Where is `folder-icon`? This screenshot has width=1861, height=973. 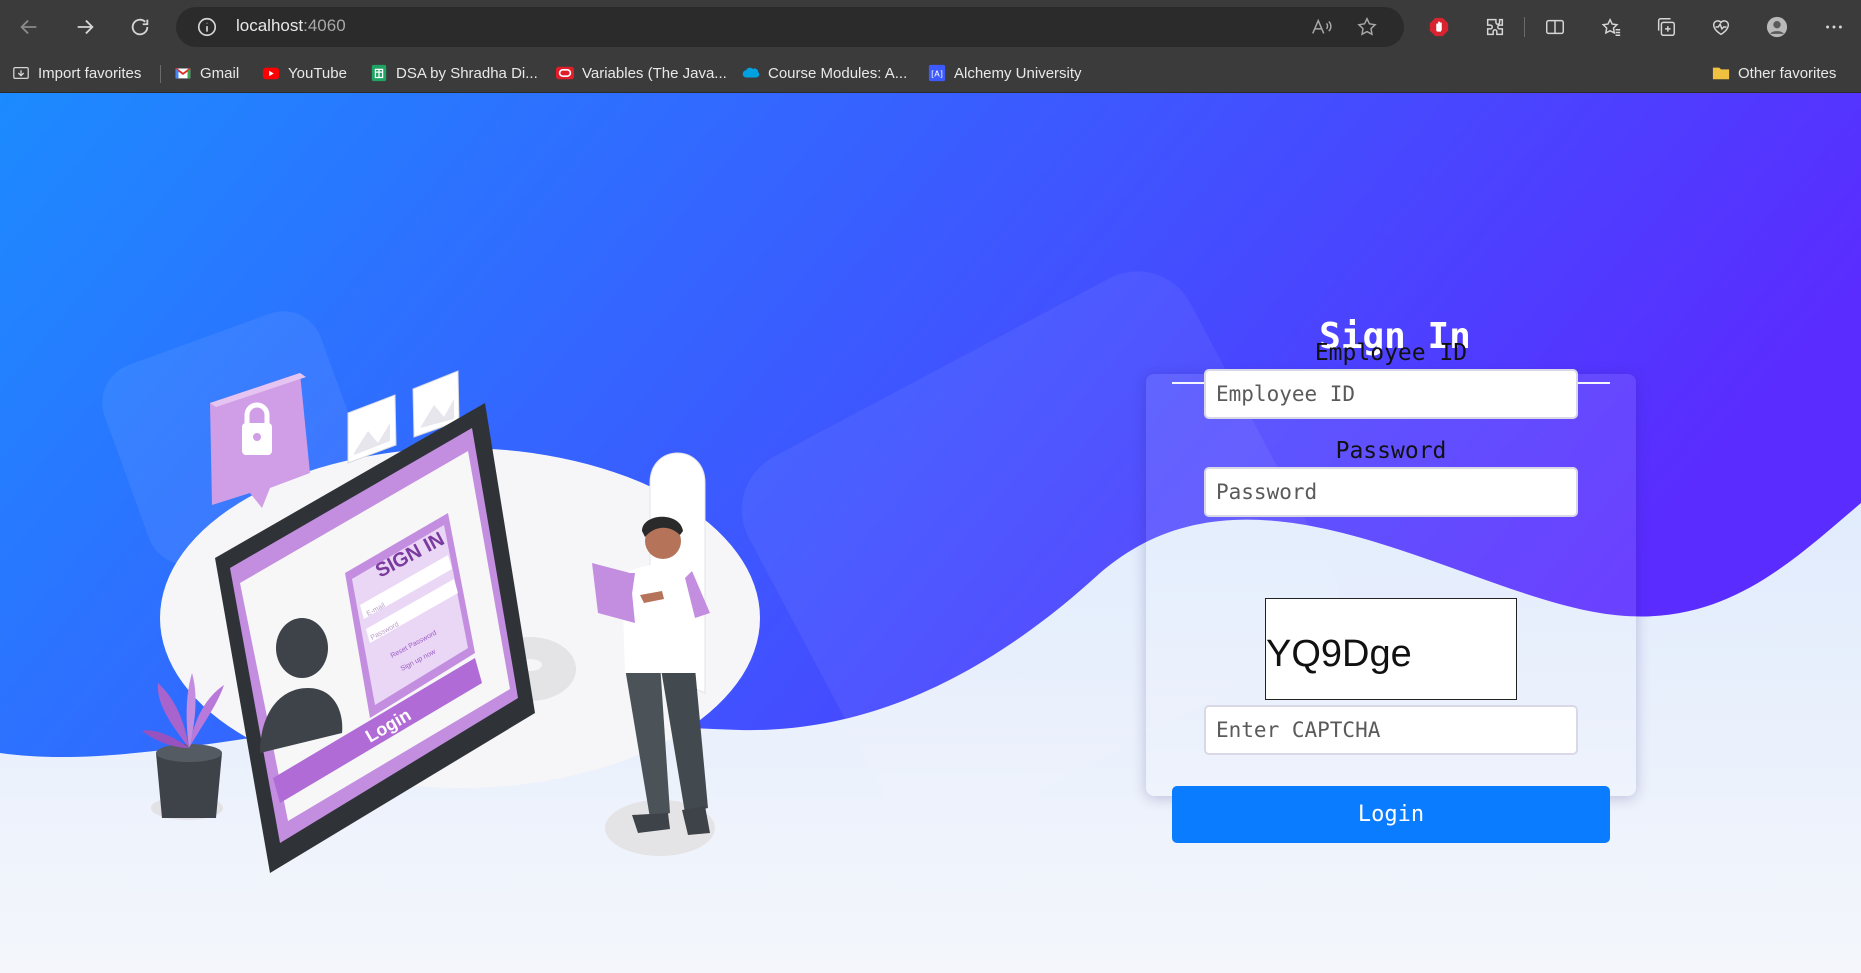 folder-icon is located at coordinates (1721, 73).